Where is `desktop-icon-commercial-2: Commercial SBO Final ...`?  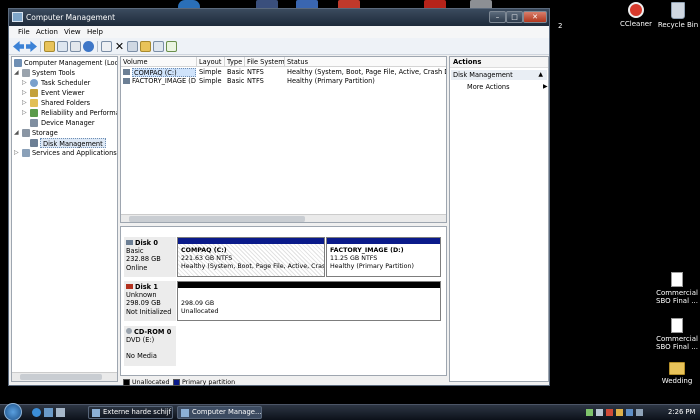
desktop-icon-commercial-2: Commercial SBO Final ... is located at coordinates (674, 334).